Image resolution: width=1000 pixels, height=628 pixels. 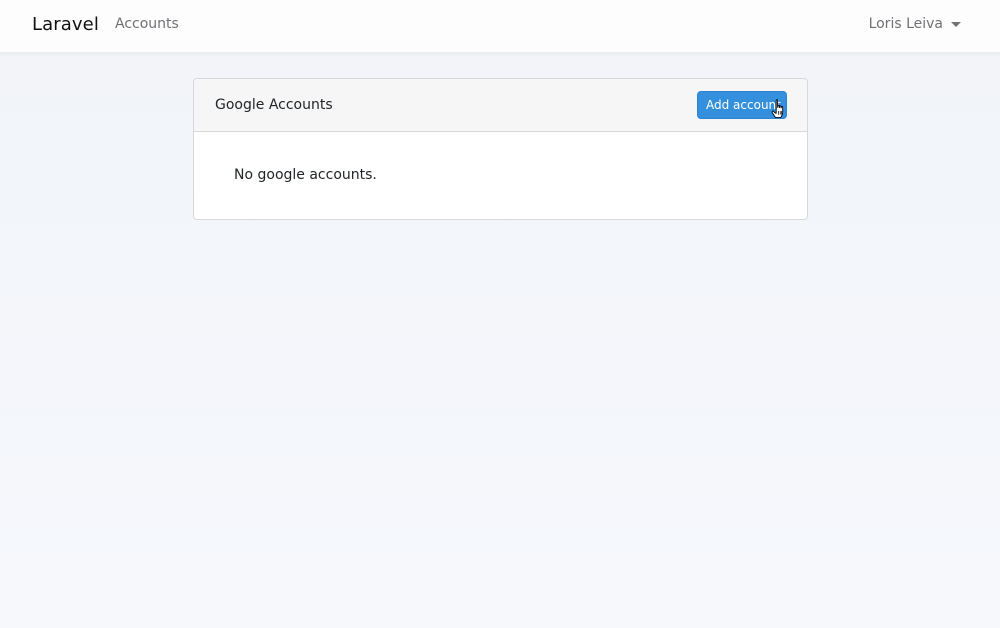 I want to click on card-header: Google Accounts Add account, so click(x=500, y=105).